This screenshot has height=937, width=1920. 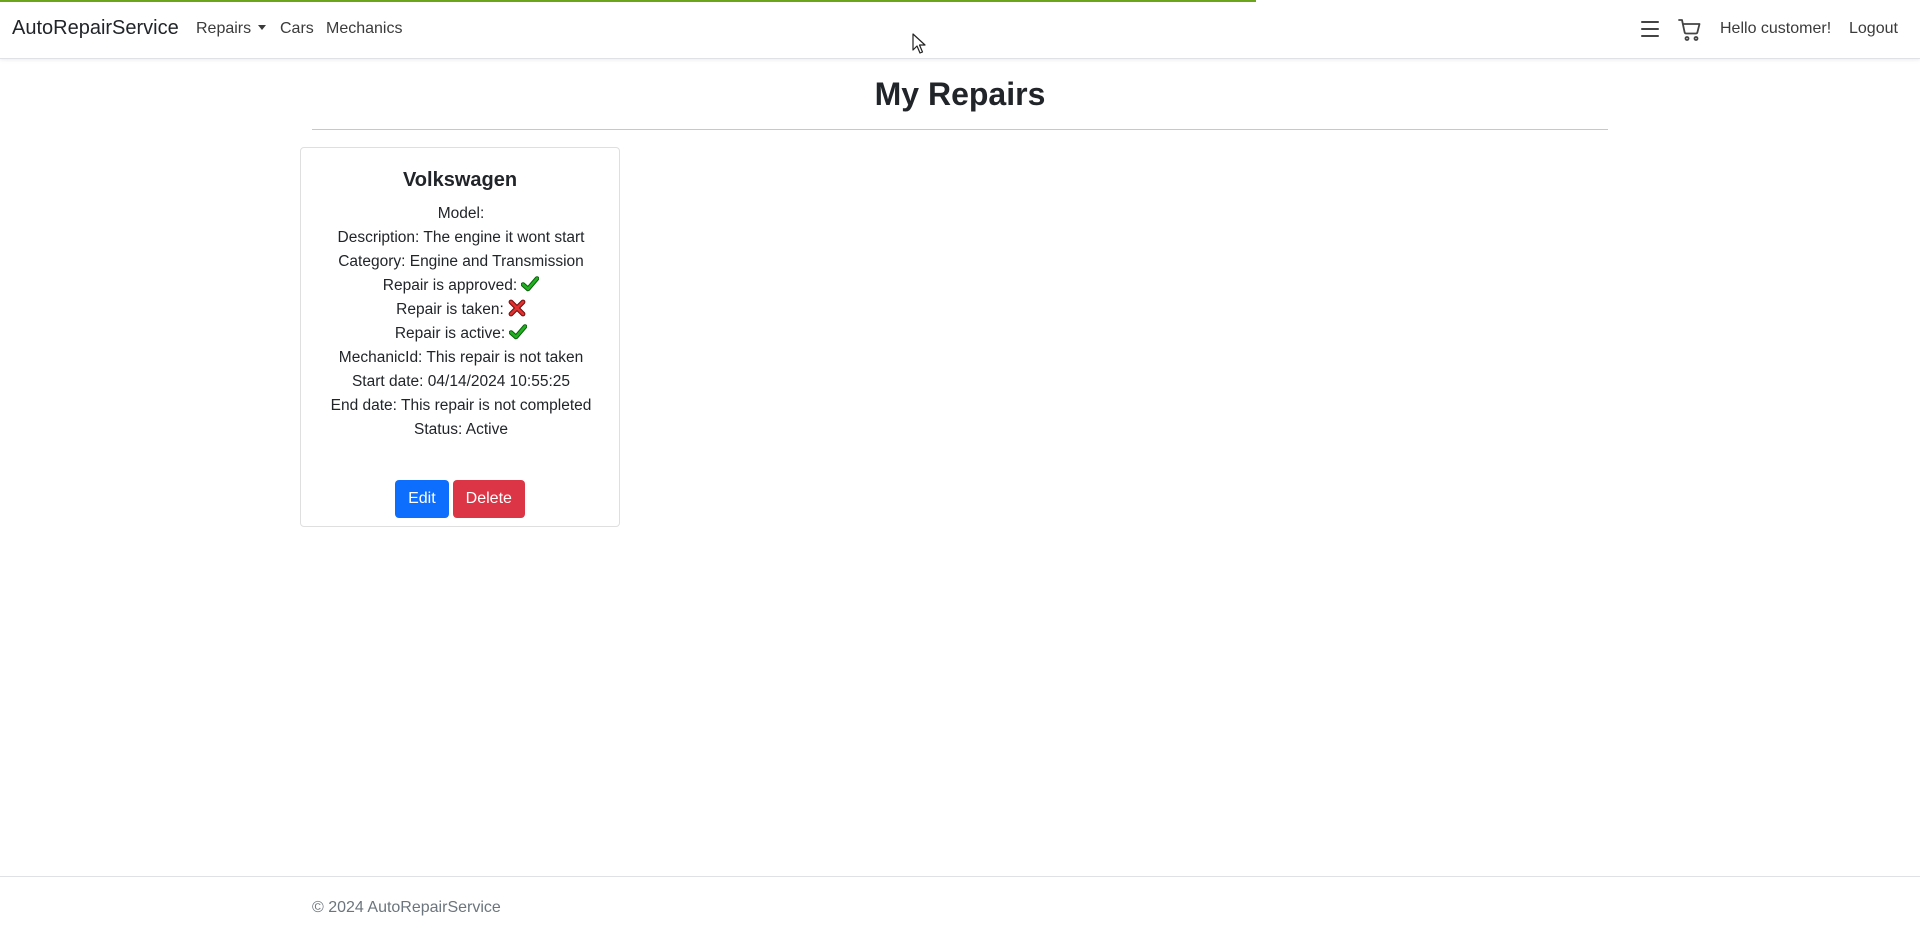 I want to click on nav-cars-link: Cars, so click(x=297, y=29).